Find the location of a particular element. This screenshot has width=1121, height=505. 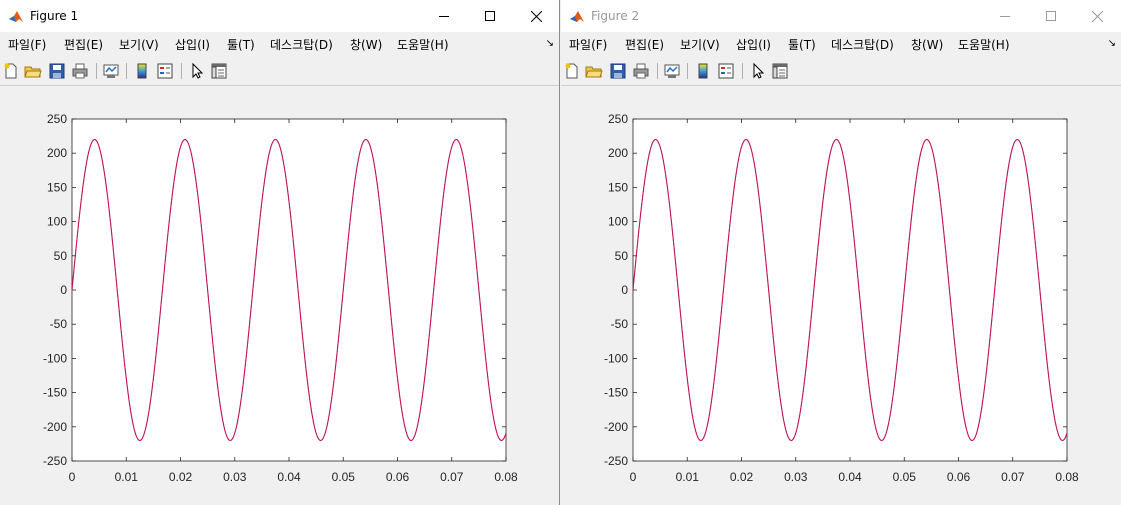

y-tick-label: 50 is located at coordinates (622, 256).